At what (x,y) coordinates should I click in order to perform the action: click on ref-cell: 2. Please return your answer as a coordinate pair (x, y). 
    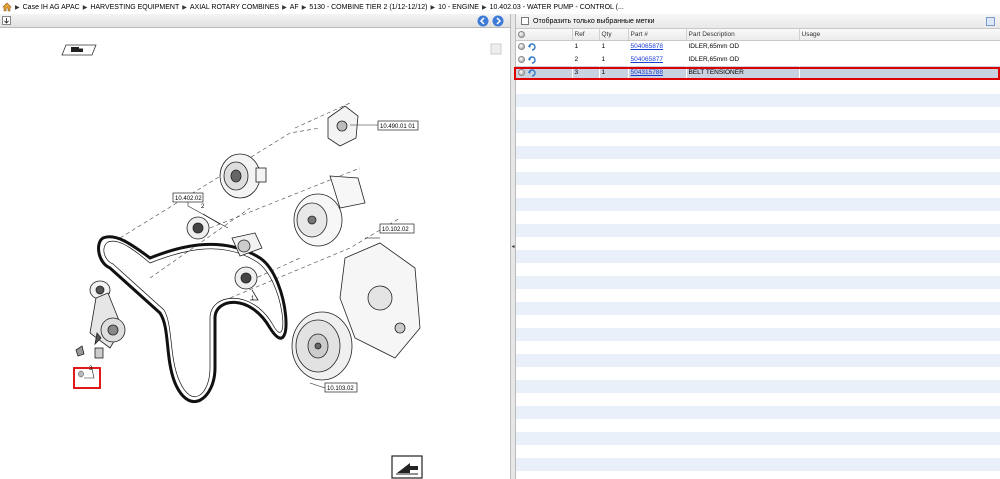
    Looking at the image, I should click on (585, 59).